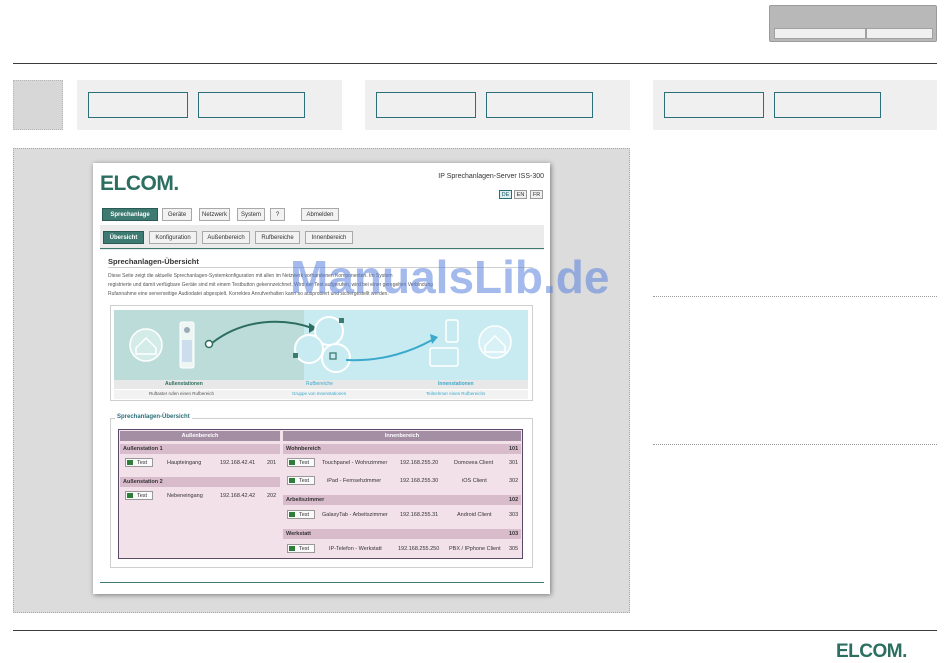  What do you see at coordinates (402, 449) in the screenshot?
I see `indoor-area: Wohnbereich` at bounding box center [402, 449].